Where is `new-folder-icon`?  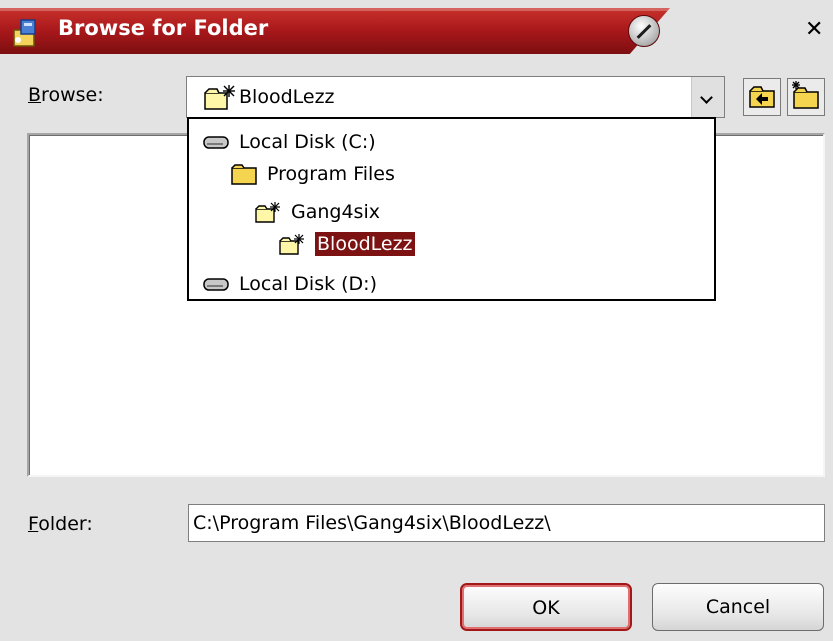
new-folder-icon is located at coordinates (805, 95).